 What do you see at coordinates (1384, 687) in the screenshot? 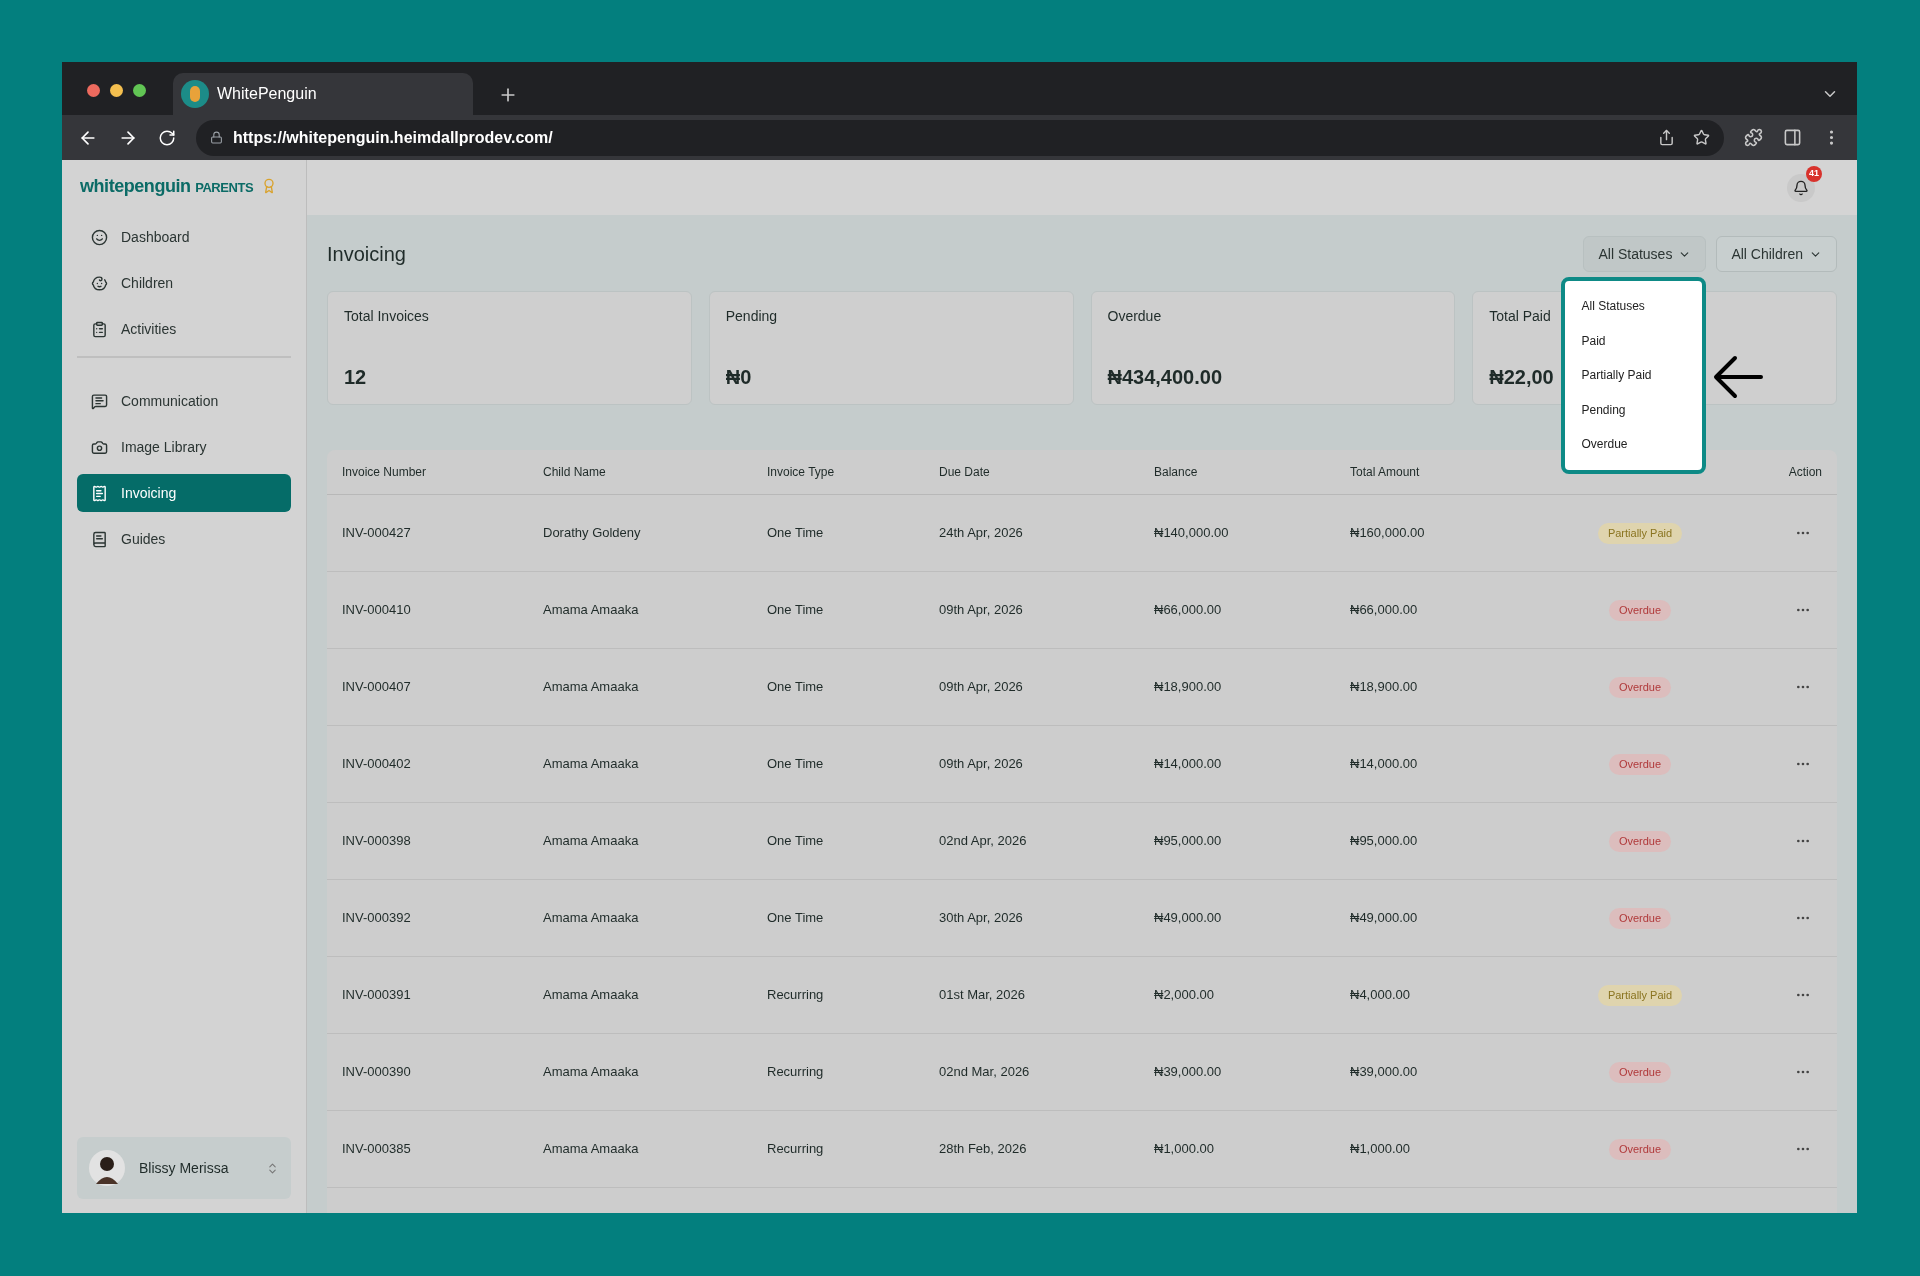
I see `table-cell-text: ₦18,900.00` at bounding box center [1384, 687].